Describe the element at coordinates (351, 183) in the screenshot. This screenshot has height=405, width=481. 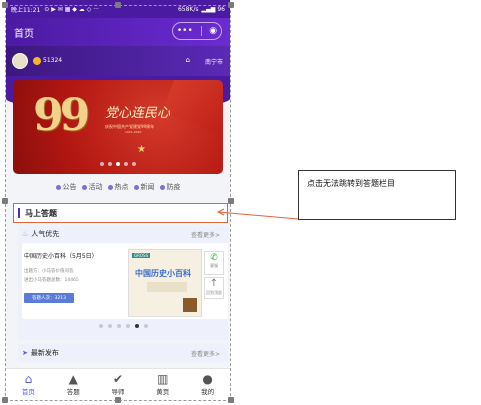
I see `annotation-text: 点击无法跳转到答题栏目` at that location.